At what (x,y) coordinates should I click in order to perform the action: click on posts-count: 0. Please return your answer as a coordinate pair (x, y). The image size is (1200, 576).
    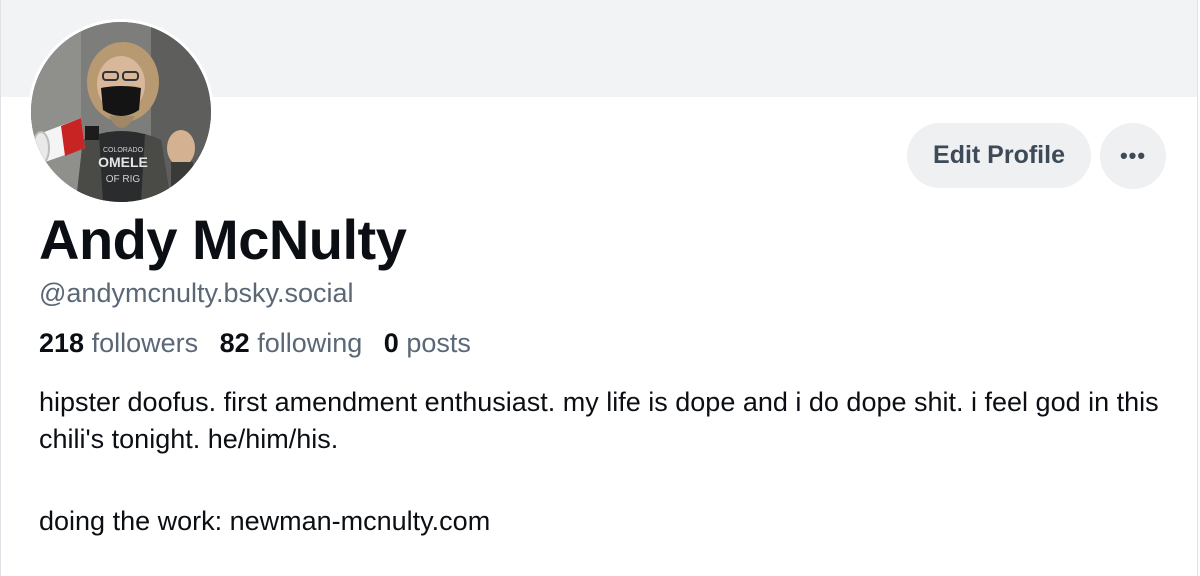
    Looking at the image, I should click on (391, 343).